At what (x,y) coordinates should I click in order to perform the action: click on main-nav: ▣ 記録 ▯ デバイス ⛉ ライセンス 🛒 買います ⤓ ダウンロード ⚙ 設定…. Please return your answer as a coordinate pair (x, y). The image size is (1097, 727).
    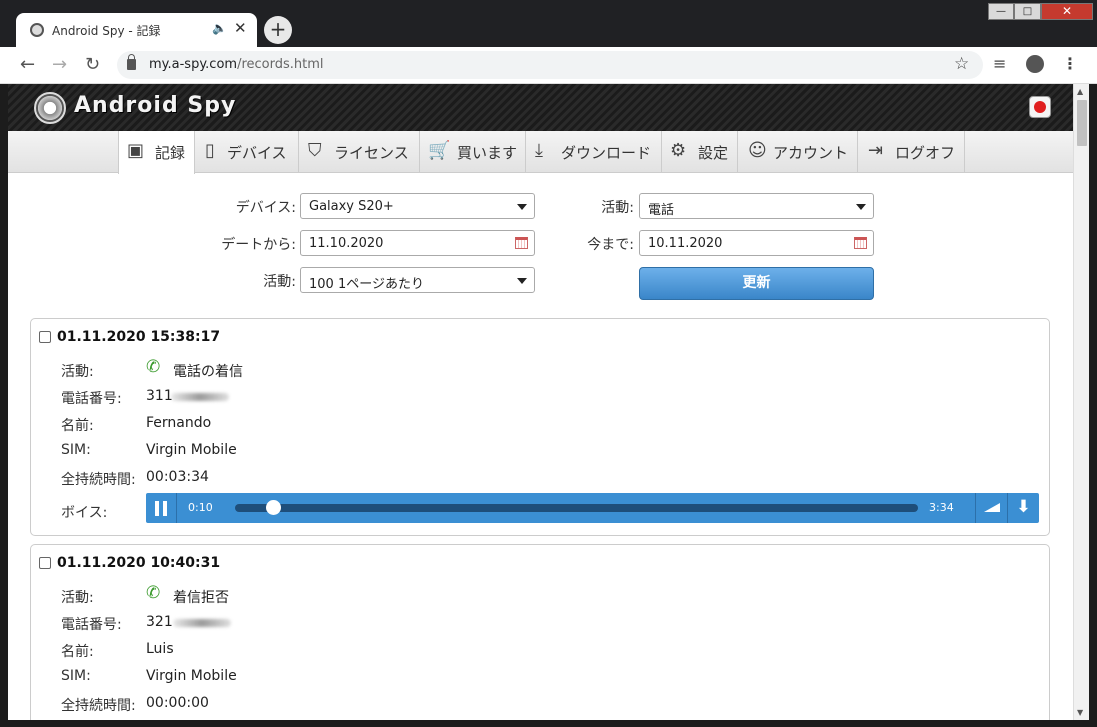
    Looking at the image, I should click on (540, 152).